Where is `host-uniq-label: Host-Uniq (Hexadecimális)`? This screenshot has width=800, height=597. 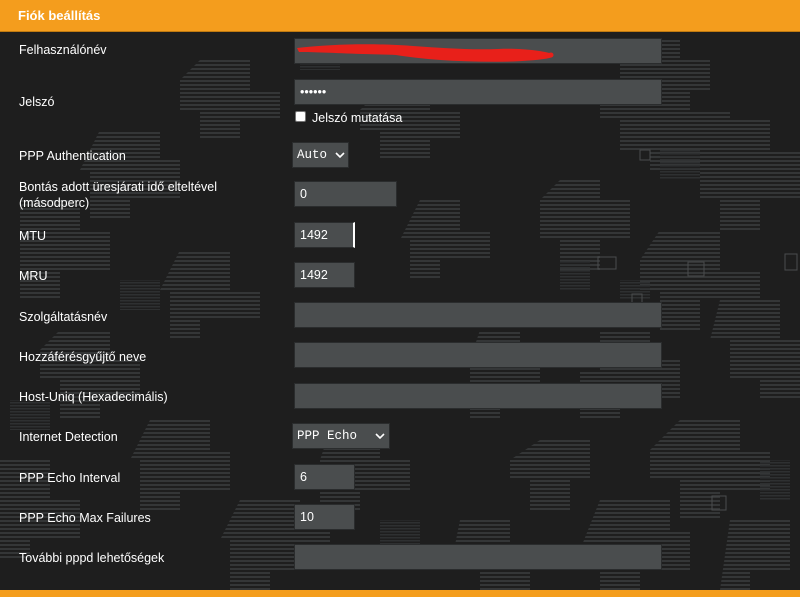
host-uniq-label: Host-Uniq (Hexadecimális) is located at coordinates (93, 397).